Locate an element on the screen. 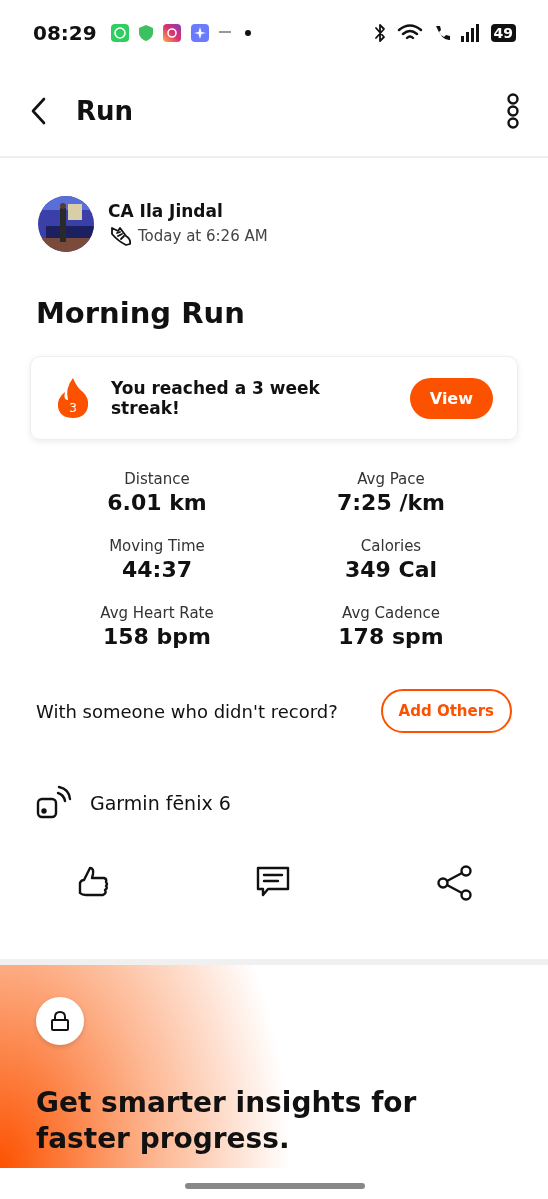 This screenshot has width=548, height=1199. shoe-icon is located at coordinates (120, 236).